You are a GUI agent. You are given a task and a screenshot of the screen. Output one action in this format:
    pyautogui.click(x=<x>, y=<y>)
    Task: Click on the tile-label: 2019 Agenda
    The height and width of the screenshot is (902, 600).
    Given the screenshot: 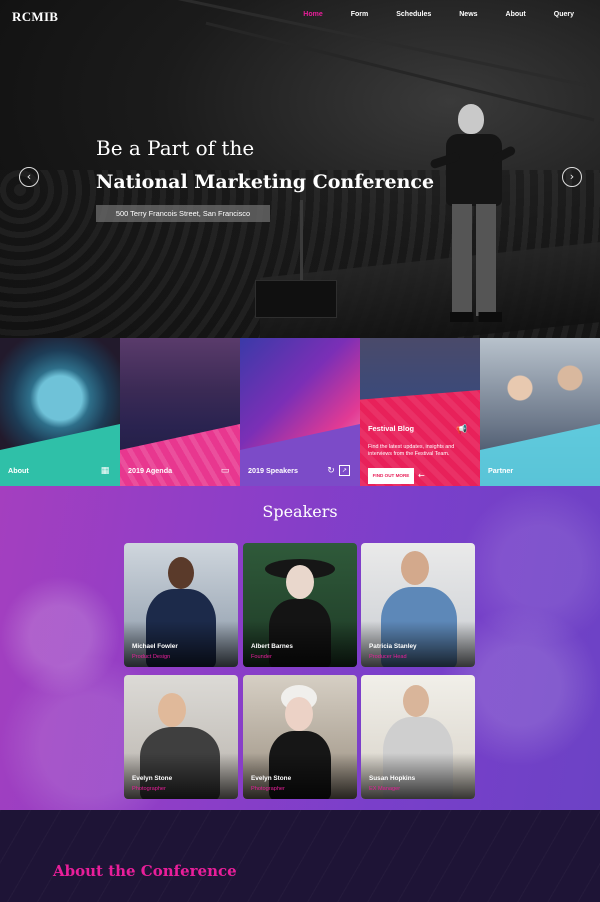 What is the action you would take?
    pyautogui.click(x=150, y=470)
    